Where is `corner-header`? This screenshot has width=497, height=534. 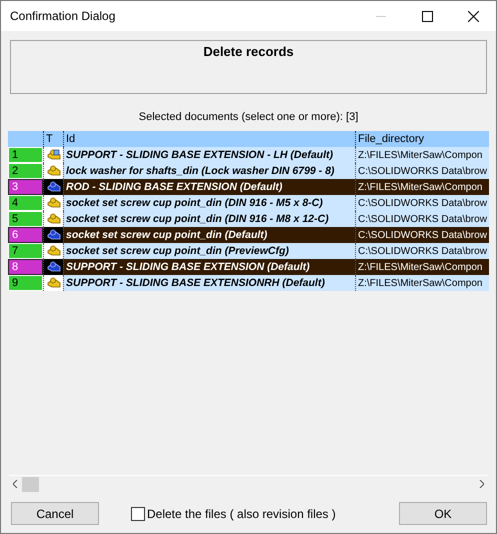
corner-header is located at coordinates (25, 139).